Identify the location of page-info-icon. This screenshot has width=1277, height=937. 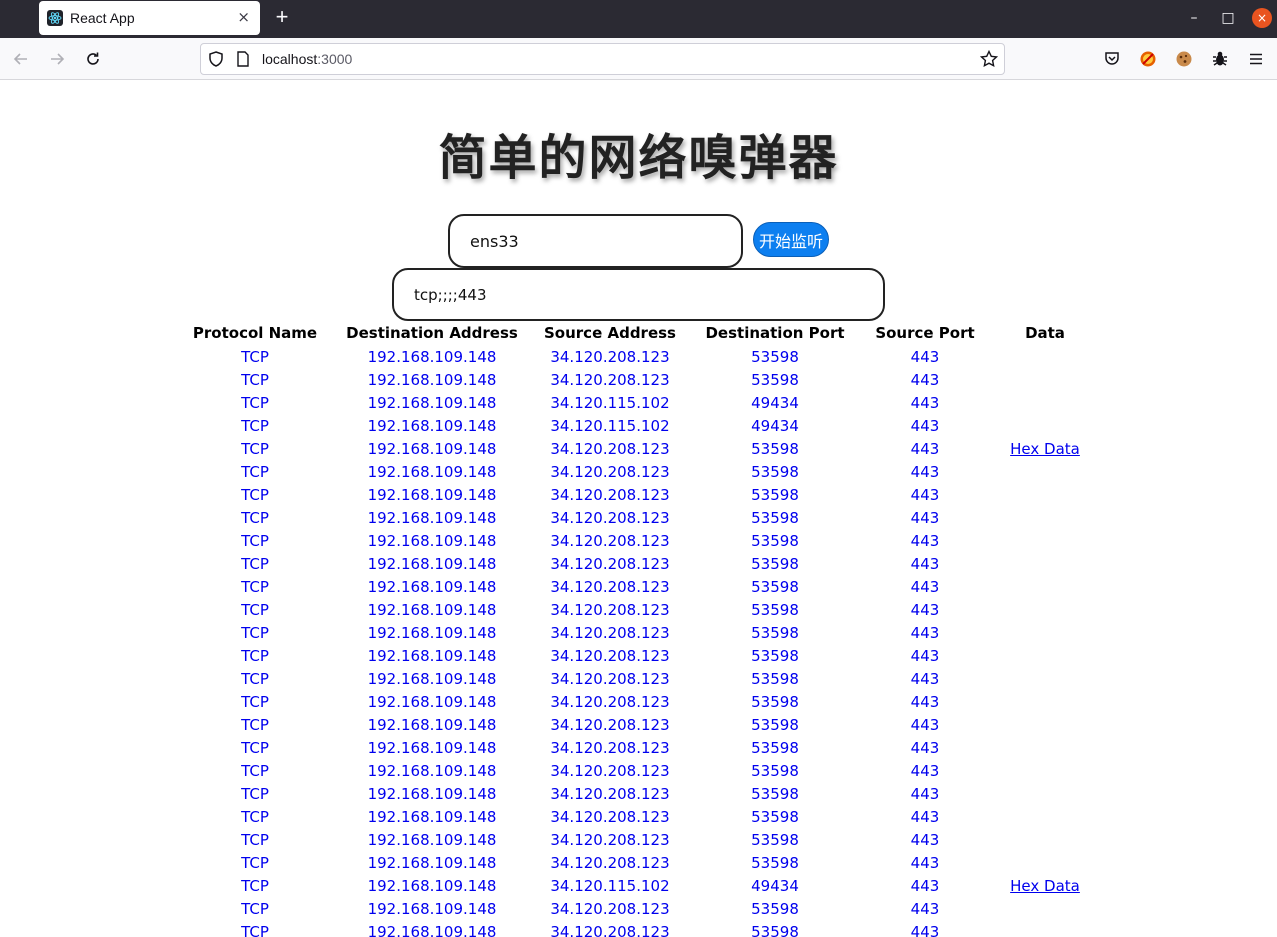
(243, 61).